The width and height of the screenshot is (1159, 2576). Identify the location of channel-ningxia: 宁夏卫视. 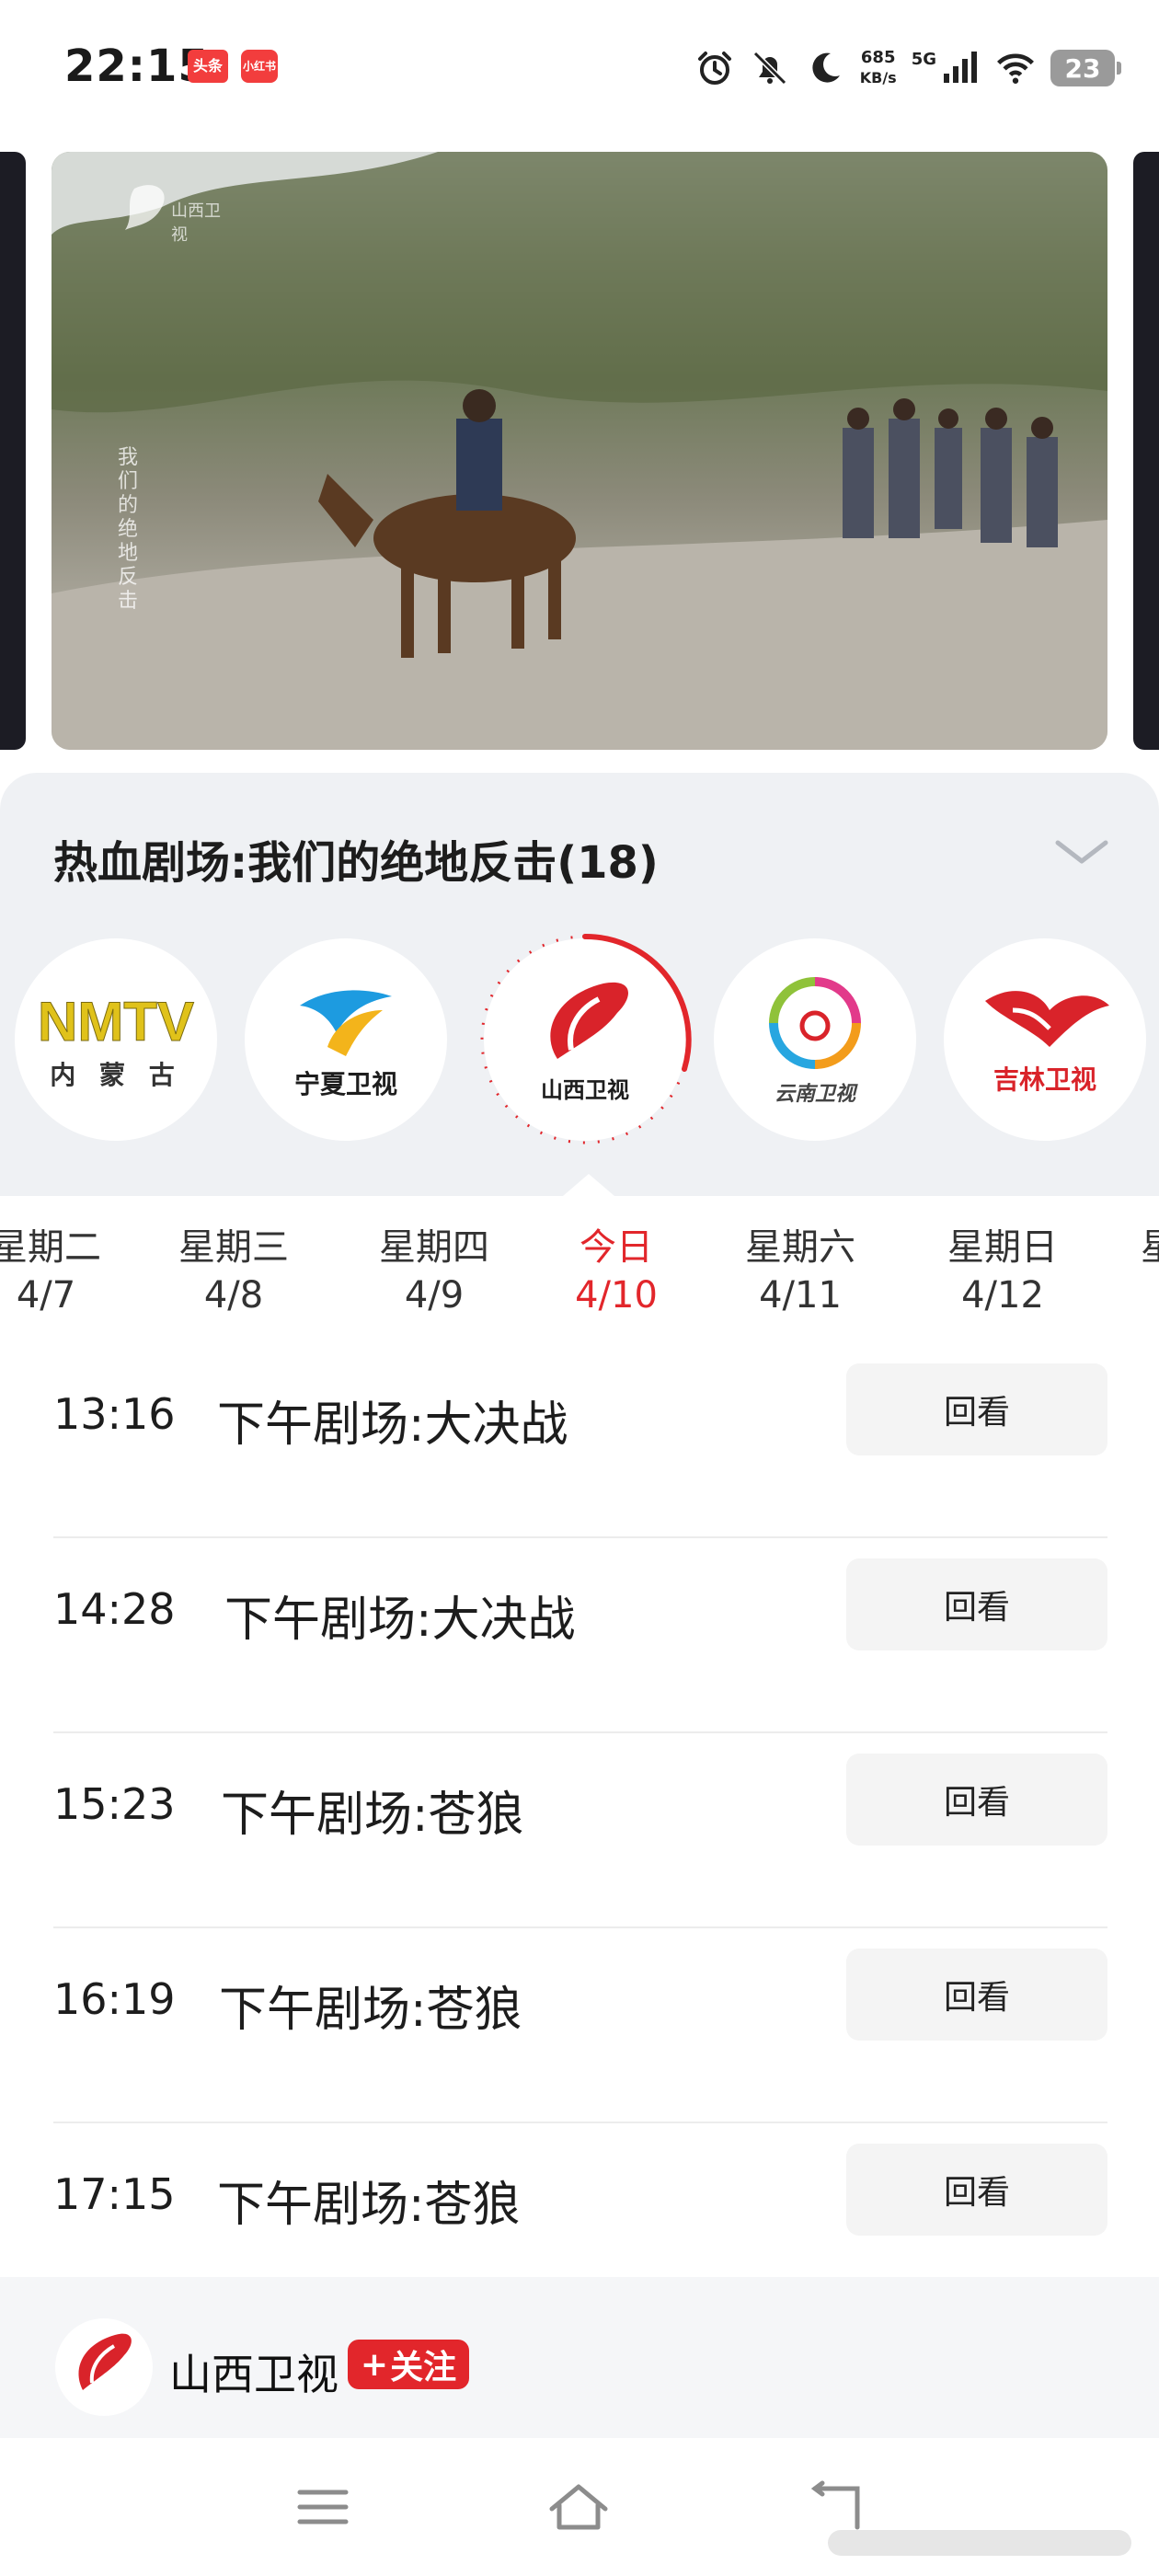
(346, 1039).